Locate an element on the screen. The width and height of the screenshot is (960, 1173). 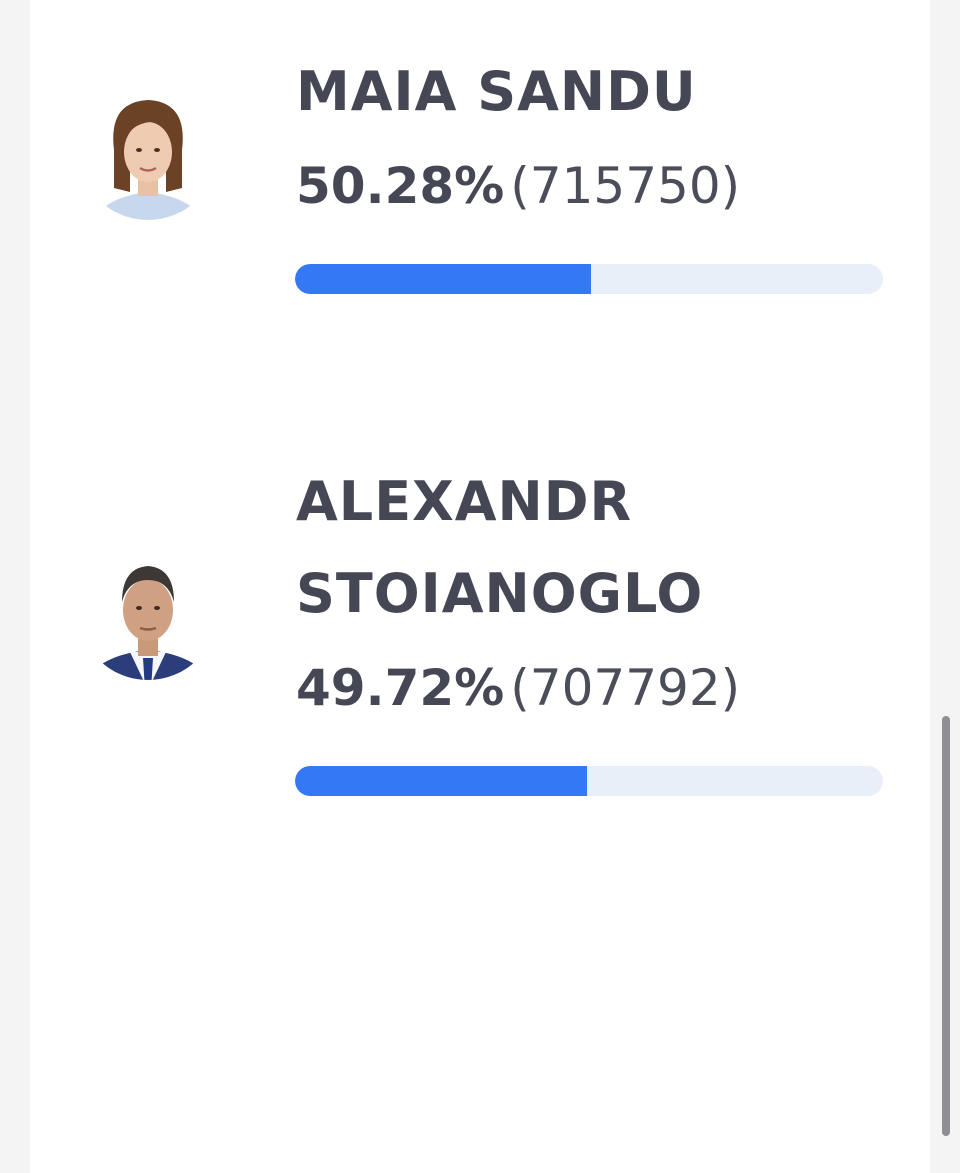
candidate-name: MAIA SANDU is located at coordinates (496, 91).